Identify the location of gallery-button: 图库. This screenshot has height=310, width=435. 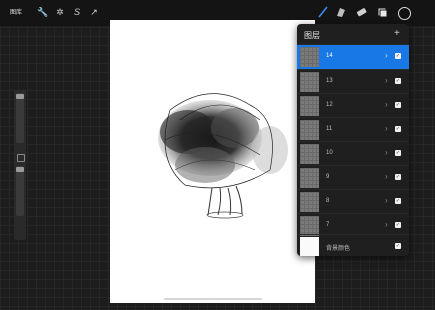
(16, 11).